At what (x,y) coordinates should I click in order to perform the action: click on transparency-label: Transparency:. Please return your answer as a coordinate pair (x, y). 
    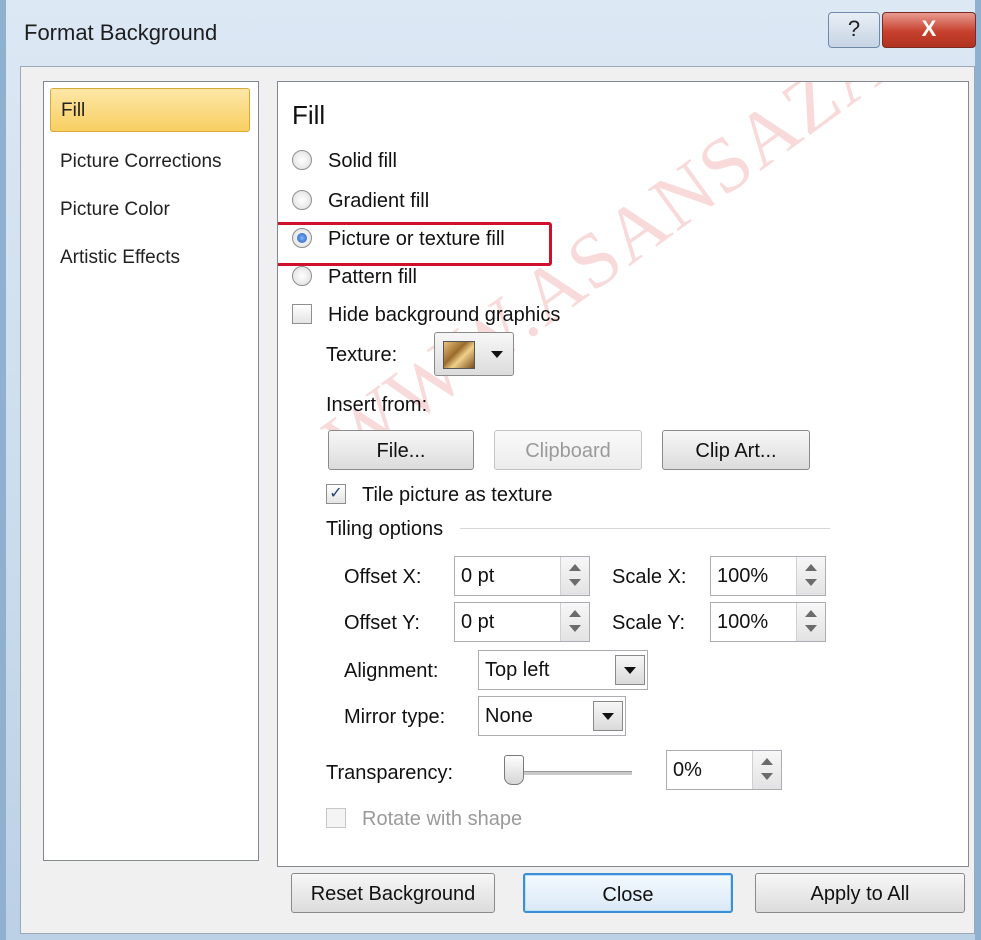
    Looking at the image, I should click on (390, 773).